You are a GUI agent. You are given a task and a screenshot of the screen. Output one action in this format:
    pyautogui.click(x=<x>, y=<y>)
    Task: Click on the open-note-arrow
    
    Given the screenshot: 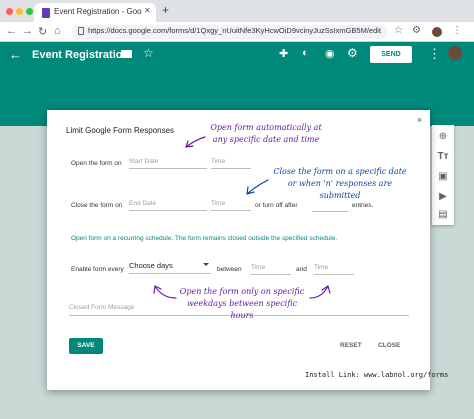 What is the action you would take?
    pyautogui.click(x=195, y=142)
    